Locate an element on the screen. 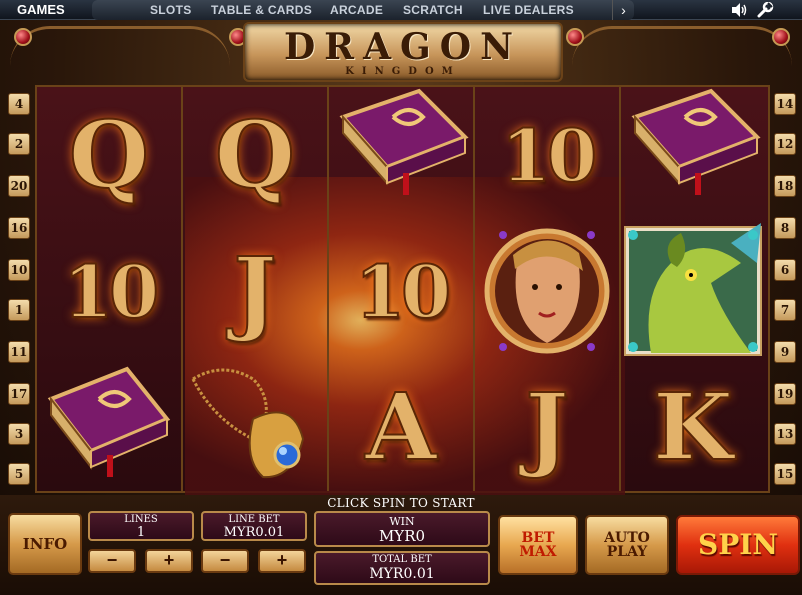 This screenshot has height=595, width=802. line-marker: 18 is located at coordinates (785, 186).